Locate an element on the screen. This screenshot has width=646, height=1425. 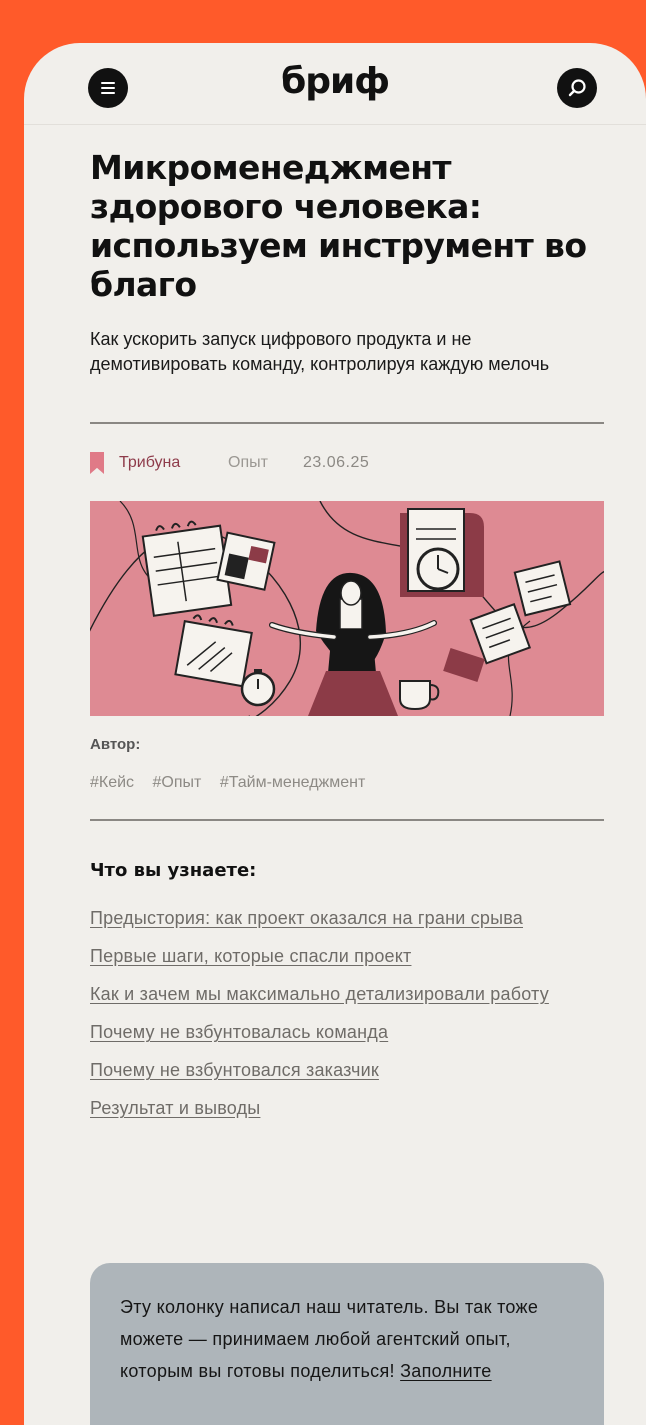
author-label: Автор: is located at coordinates (115, 744).